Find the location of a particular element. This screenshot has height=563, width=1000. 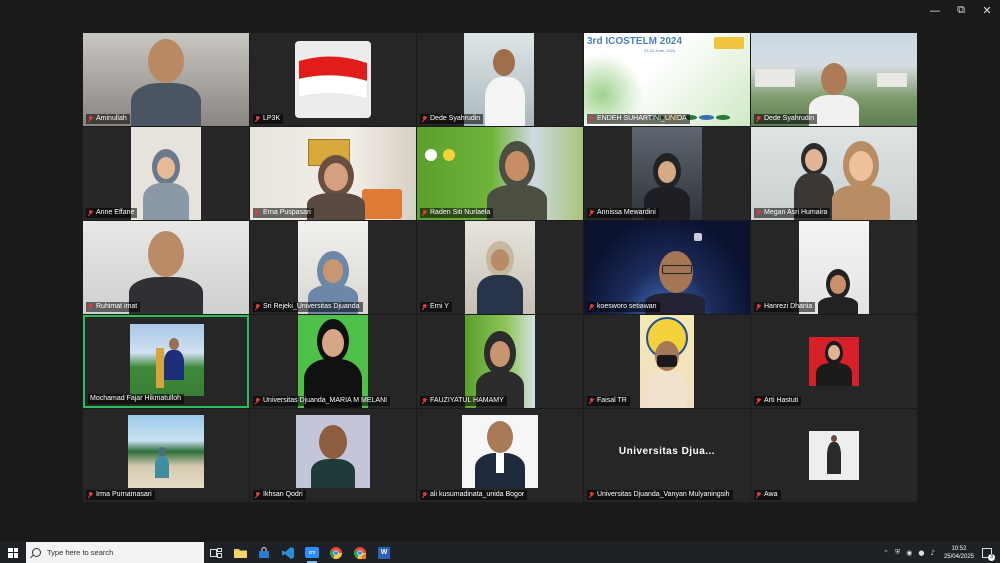

notification-badge: 3 is located at coordinates (991, 557).